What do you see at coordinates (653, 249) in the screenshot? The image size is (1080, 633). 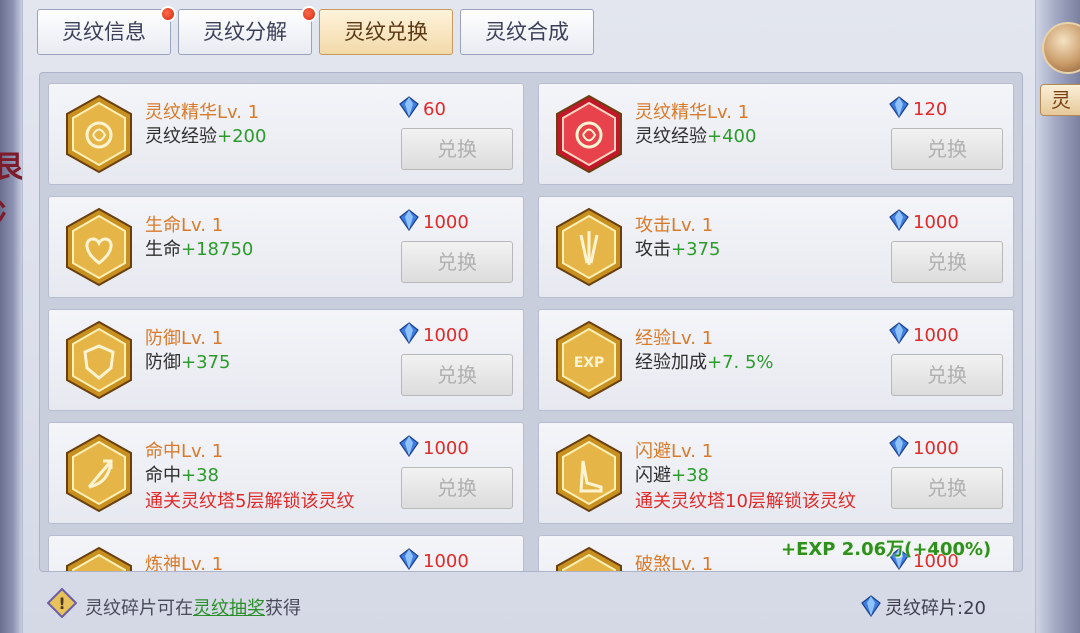 I see `effect-label: 攻击` at bounding box center [653, 249].